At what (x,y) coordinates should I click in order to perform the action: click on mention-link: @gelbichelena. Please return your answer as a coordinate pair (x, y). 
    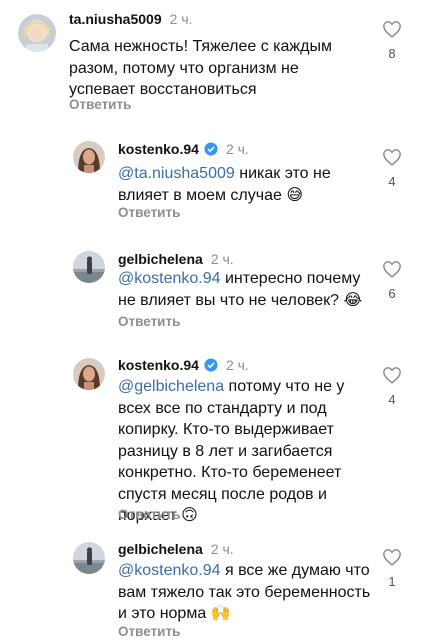
    Looking at the image, I should click on (171, 386).